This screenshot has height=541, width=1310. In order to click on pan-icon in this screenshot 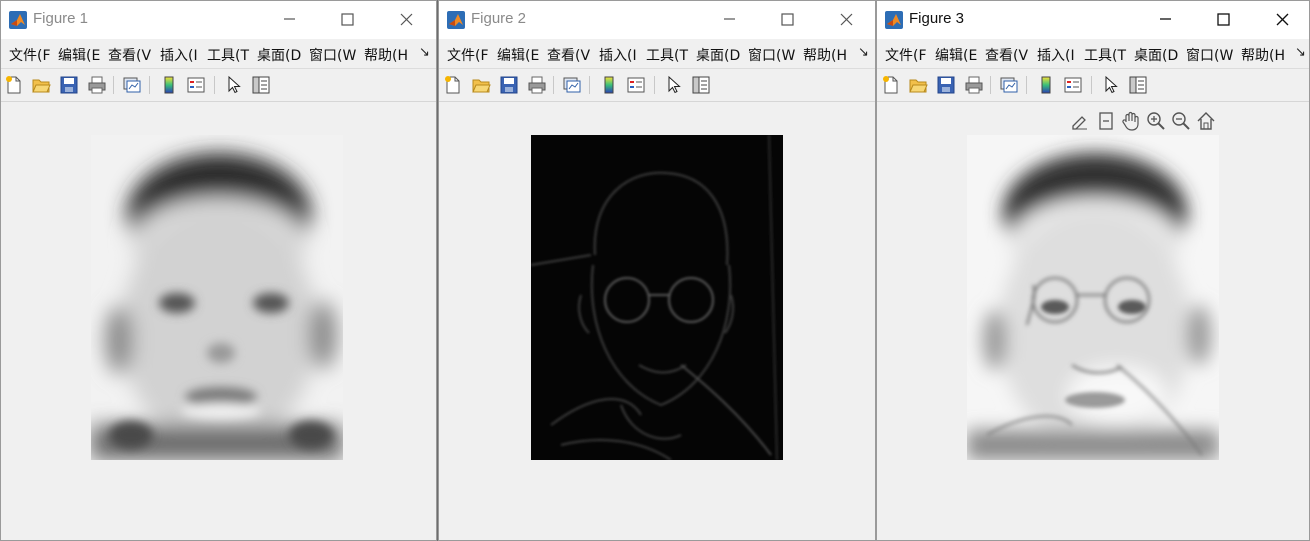, I will do `click(1131, 121)`.